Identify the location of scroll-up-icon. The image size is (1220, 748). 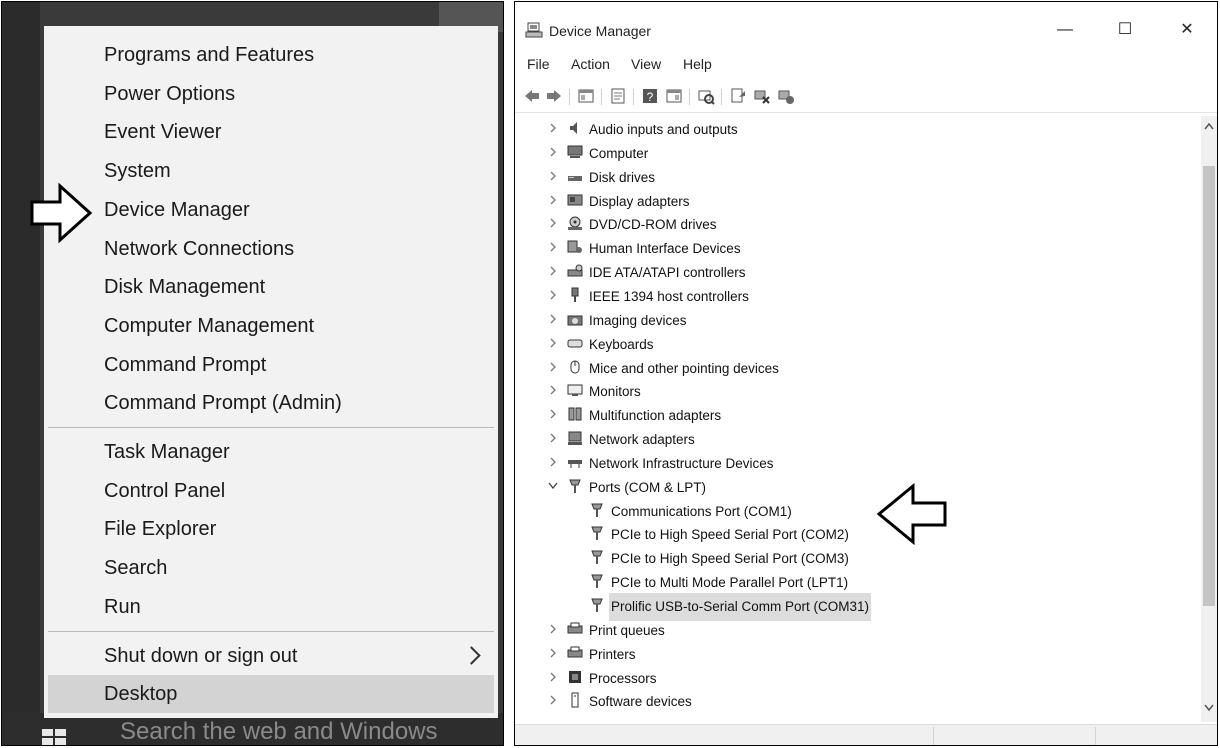
(1209, 127).